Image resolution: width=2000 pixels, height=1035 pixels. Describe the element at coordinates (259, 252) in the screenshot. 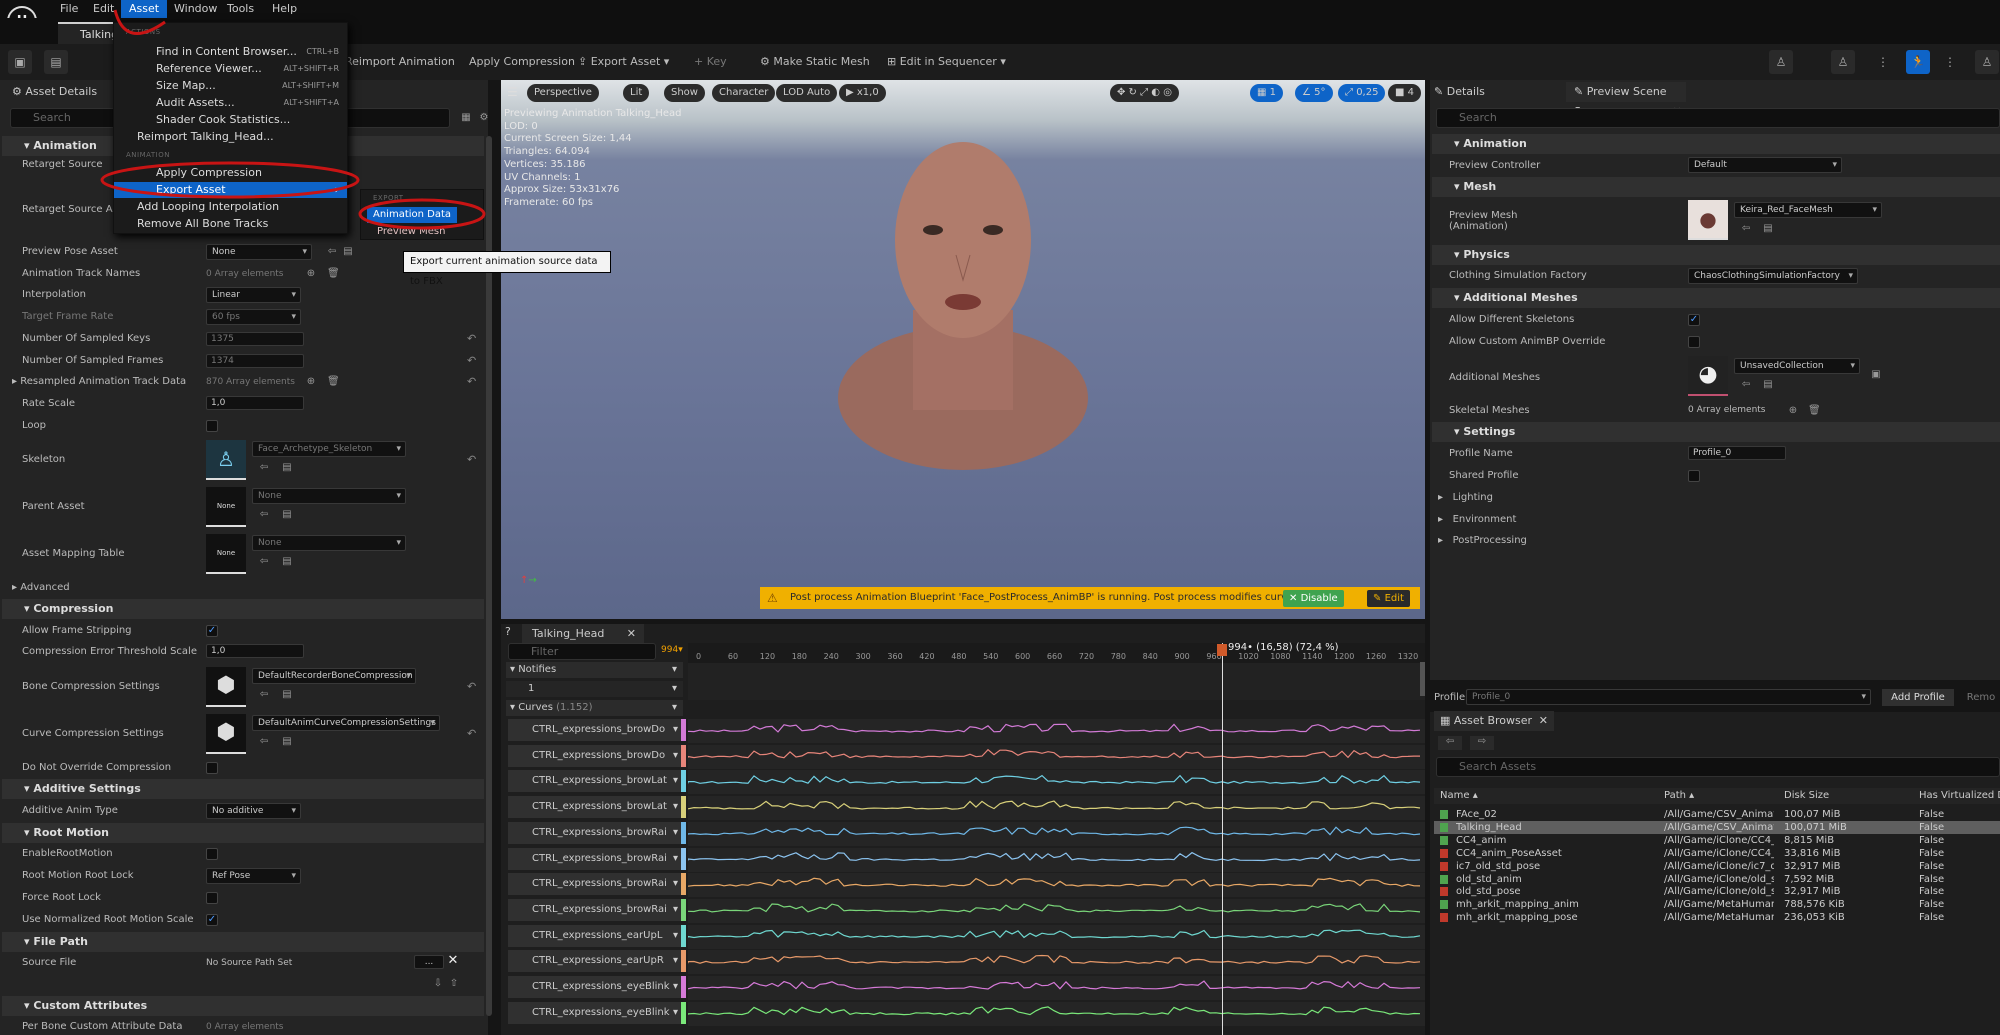

I see `preview-pose-dropdown: None` at that location.